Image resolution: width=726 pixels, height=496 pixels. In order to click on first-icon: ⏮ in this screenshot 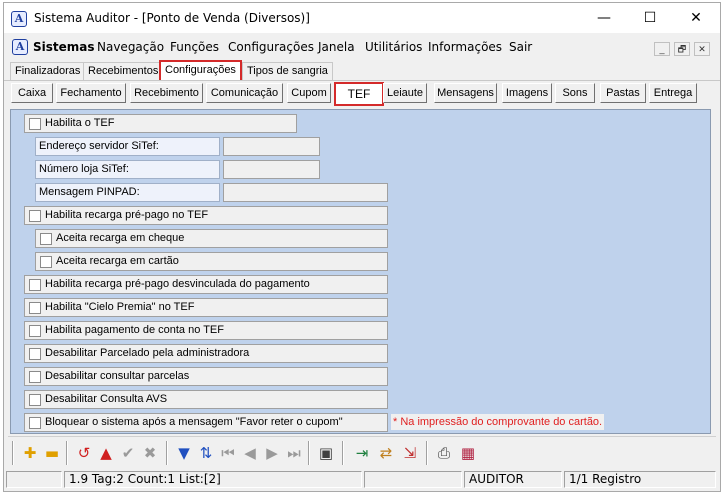, I will do `click(228, 453)`.